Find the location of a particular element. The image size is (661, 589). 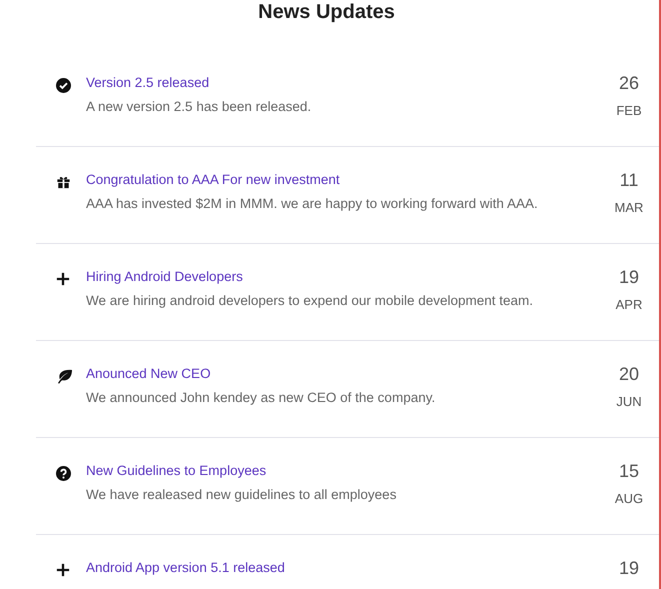

news-title-link: Version 2.5 released is located at coordinates (148, 83).